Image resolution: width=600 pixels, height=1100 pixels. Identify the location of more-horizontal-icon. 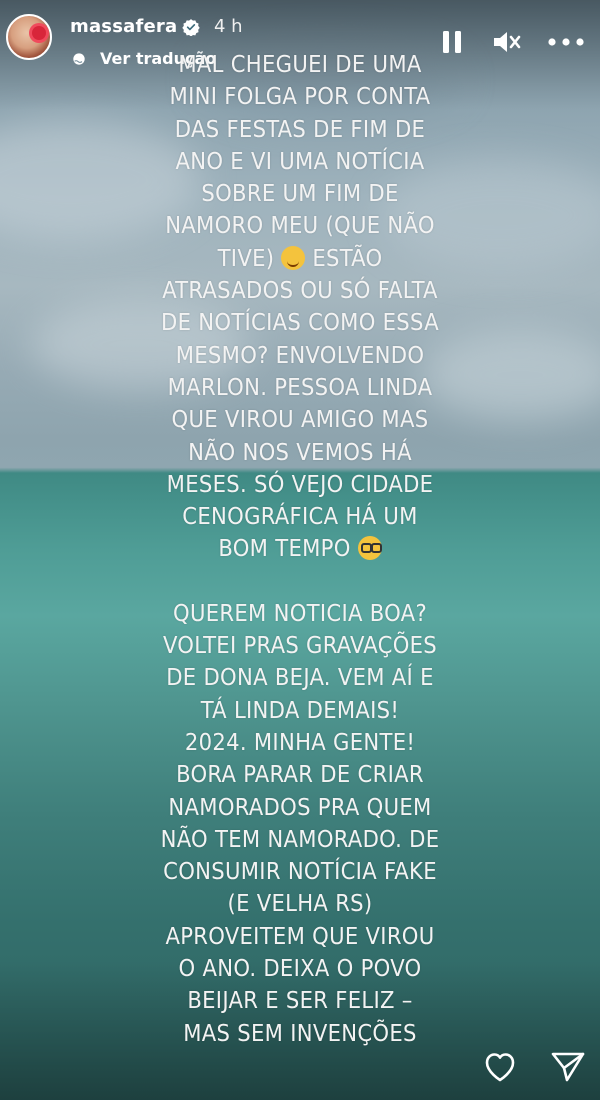
(566, 42).